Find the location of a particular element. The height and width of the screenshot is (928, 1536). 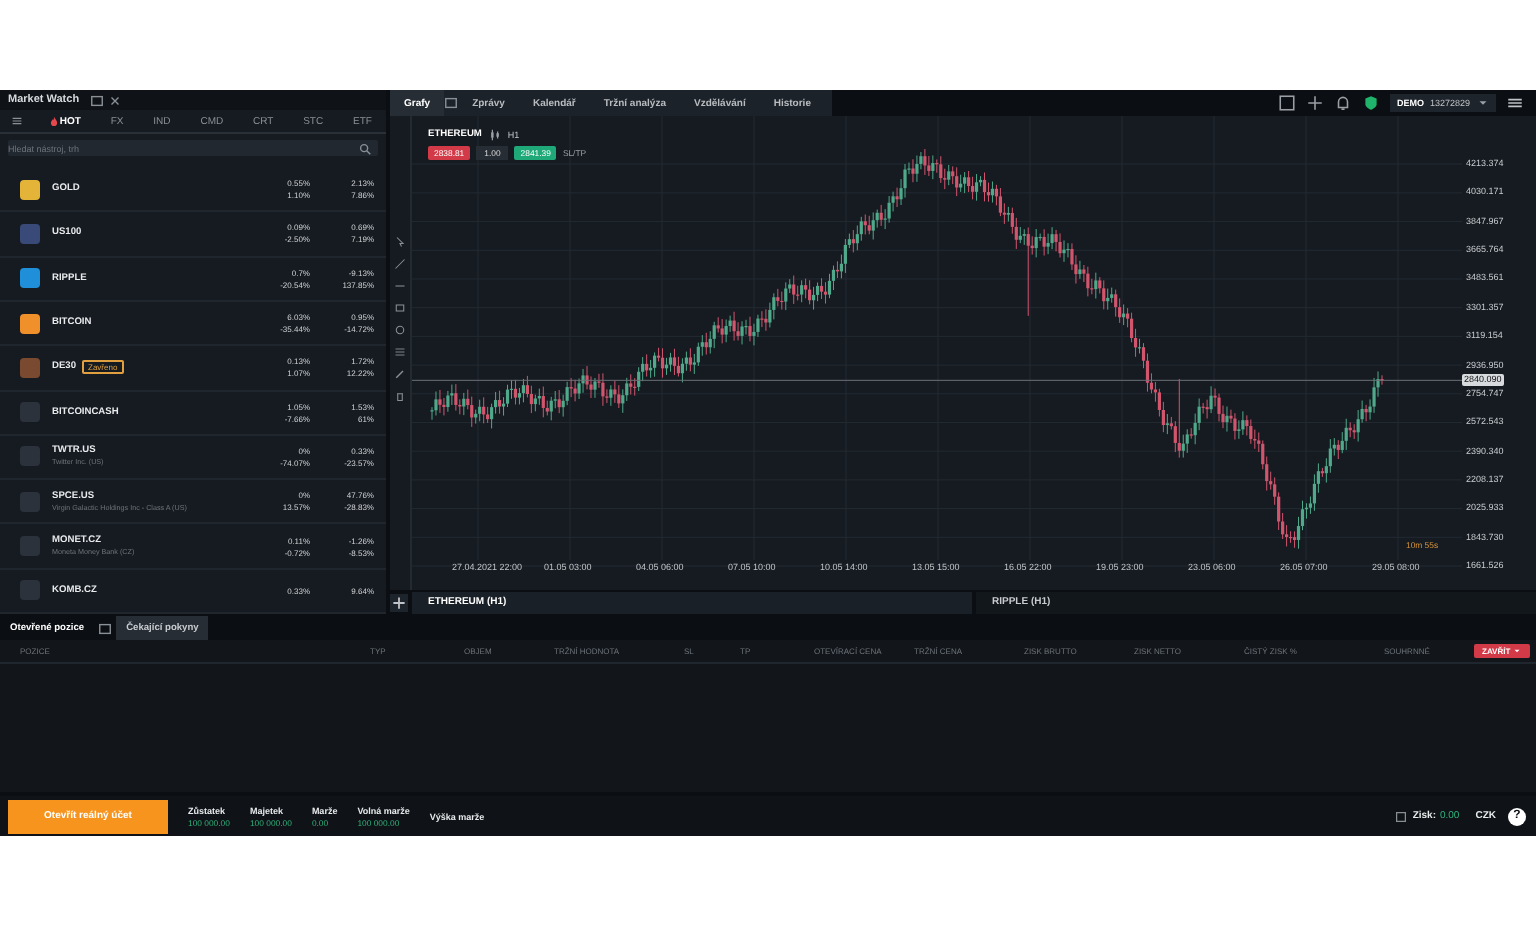

add-chart-button is located at coordinates (399, 602).